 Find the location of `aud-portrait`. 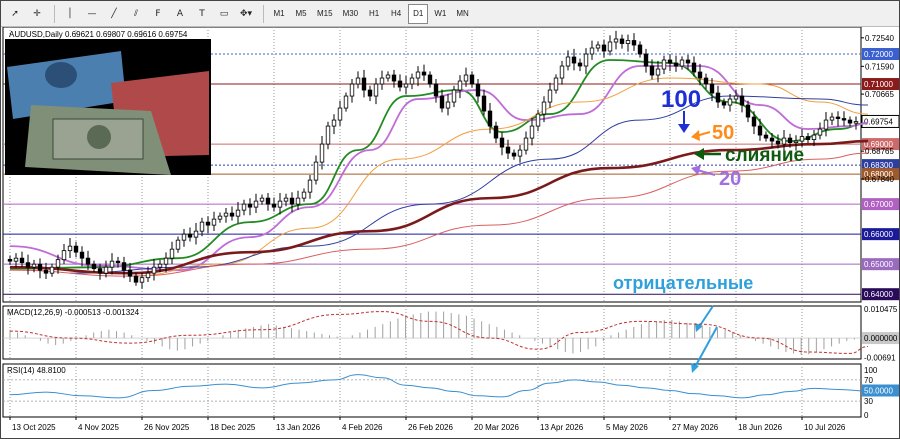

aud-portrait is located at coordinates (61, 75).